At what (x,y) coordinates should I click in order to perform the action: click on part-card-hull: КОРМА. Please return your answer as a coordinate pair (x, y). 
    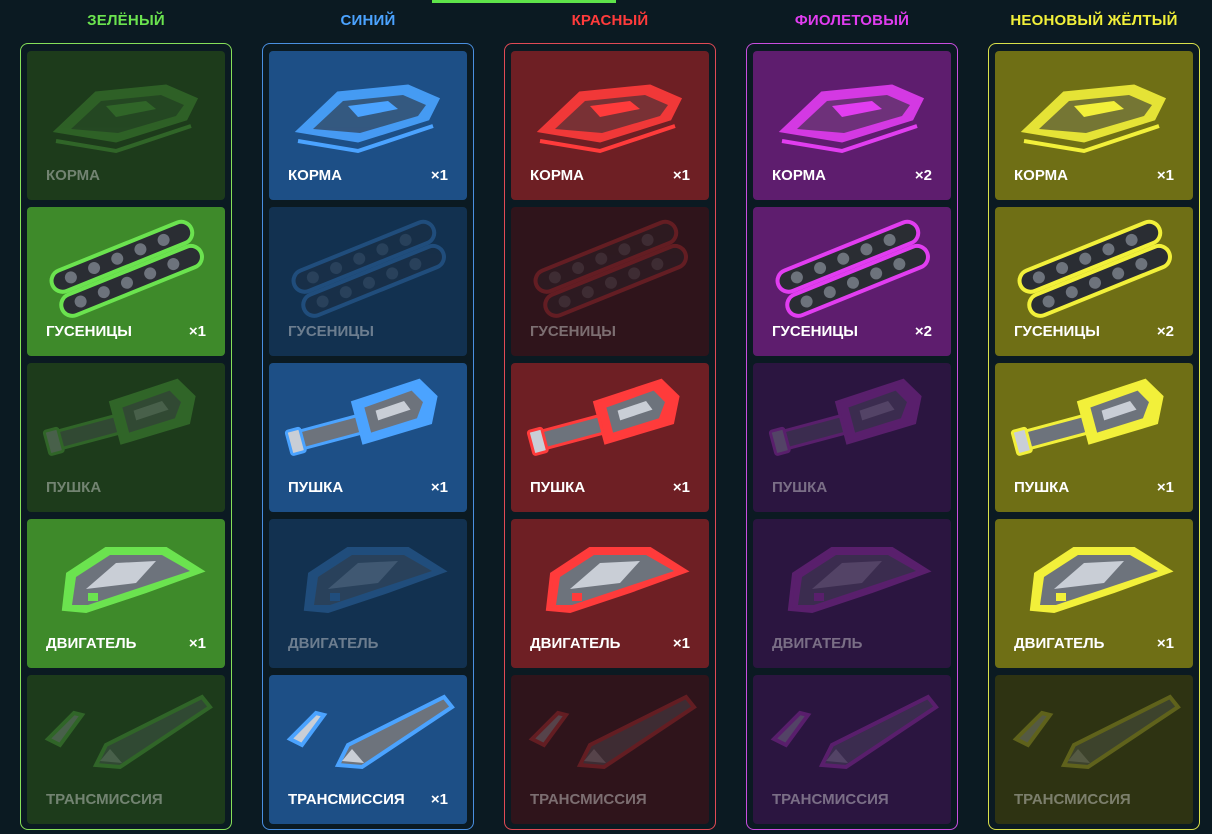
    Looking at the image, I should click on (126, 125).